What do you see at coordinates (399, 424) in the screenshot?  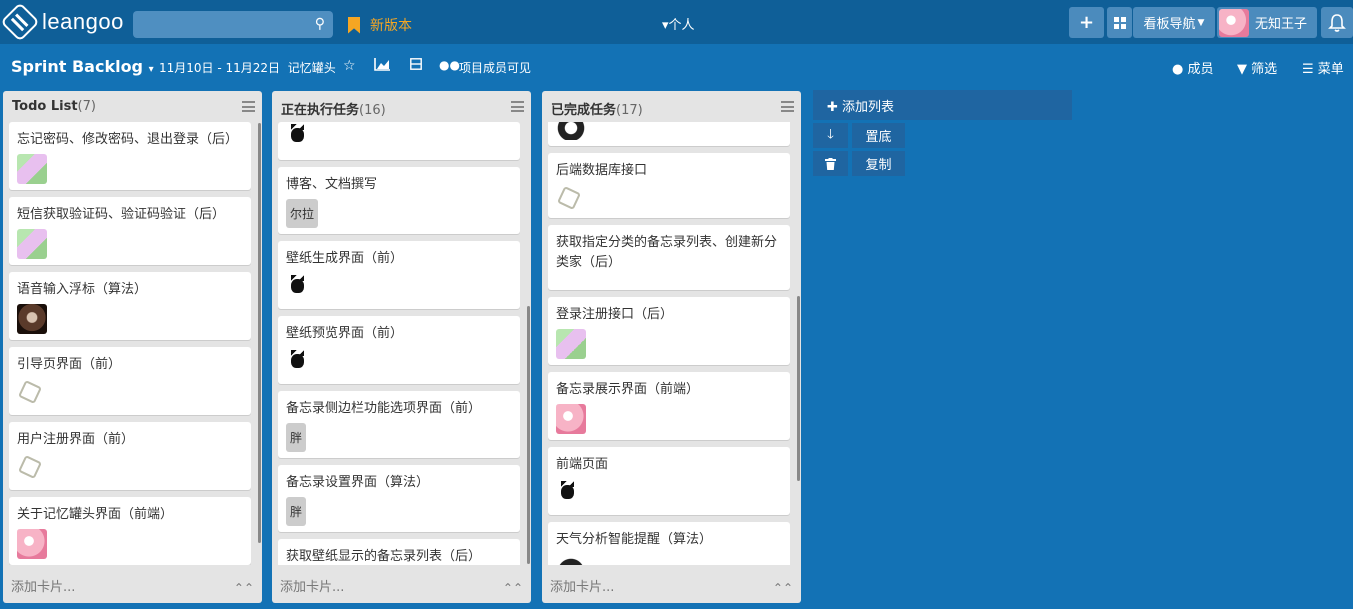 I see `card: 备忘录侧边栏功能选项界面（前）胖` at bounding box center [399, 424].